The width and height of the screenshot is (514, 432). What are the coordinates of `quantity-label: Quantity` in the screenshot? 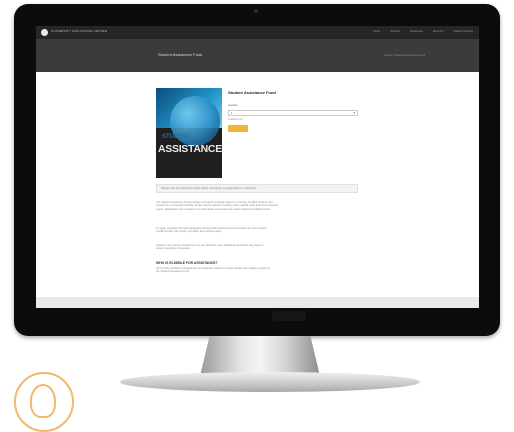 It's located at (233, 105).